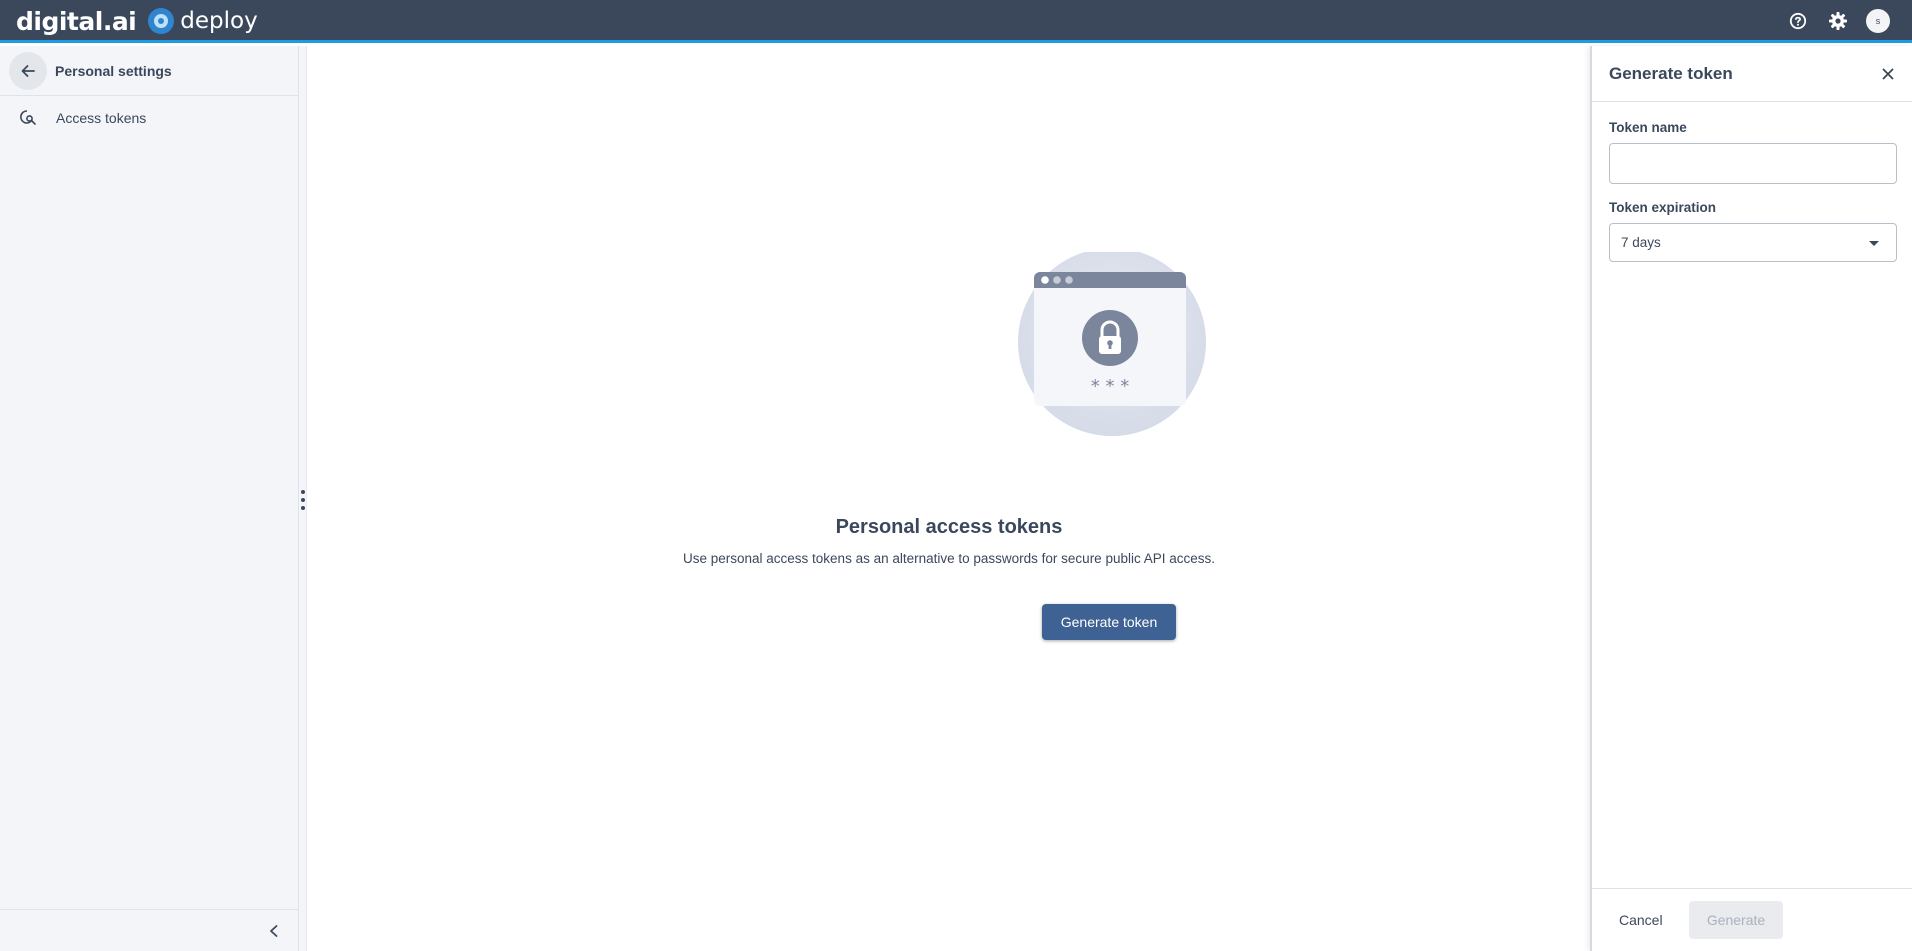 The width and height of the screenshot is (1912, 951). Describe the element at coordinates (76, 21) in the screenshot. I see `brand-name: digital.ai` at that location.